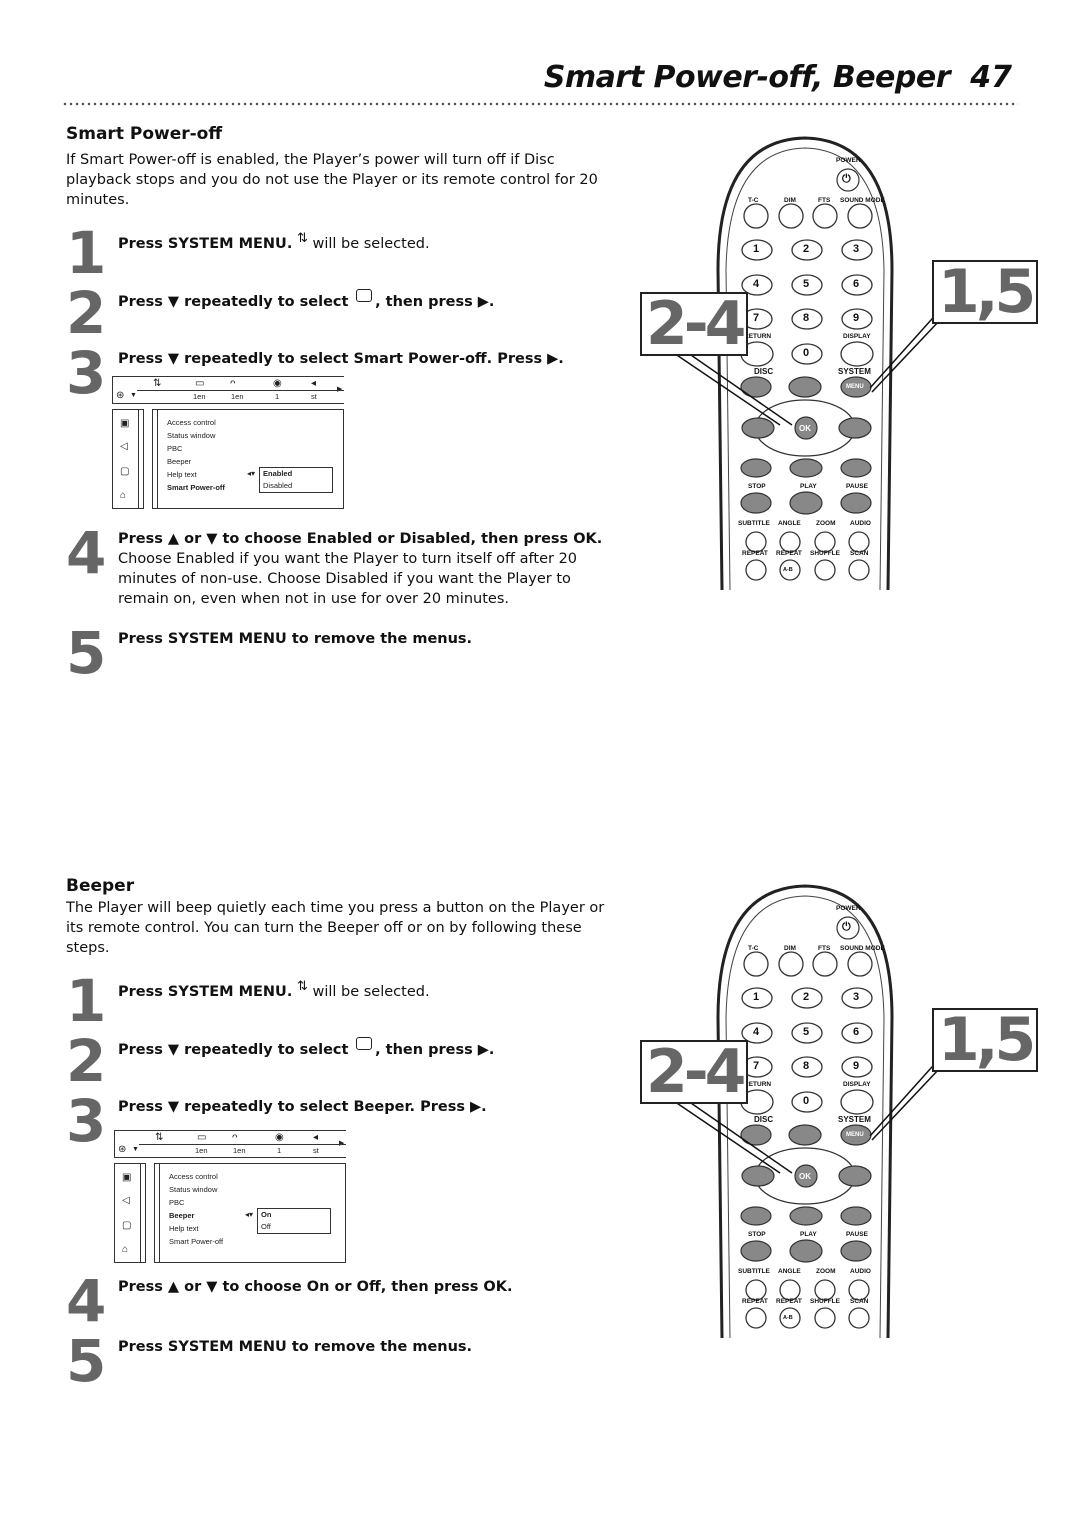 Image resolution: width=1080 pixels, height=1528 pixels. I want to click on angle-icon: ◉, so click(279, 1137).